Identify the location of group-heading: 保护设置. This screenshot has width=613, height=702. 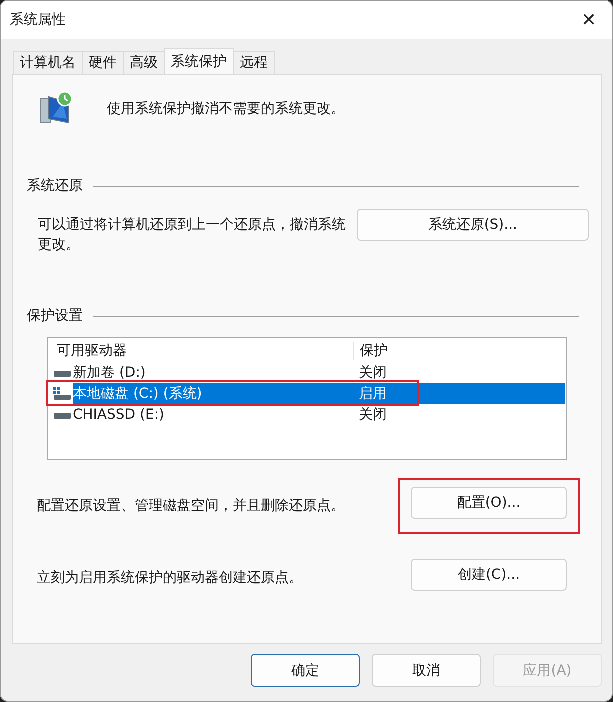
(55, 316).